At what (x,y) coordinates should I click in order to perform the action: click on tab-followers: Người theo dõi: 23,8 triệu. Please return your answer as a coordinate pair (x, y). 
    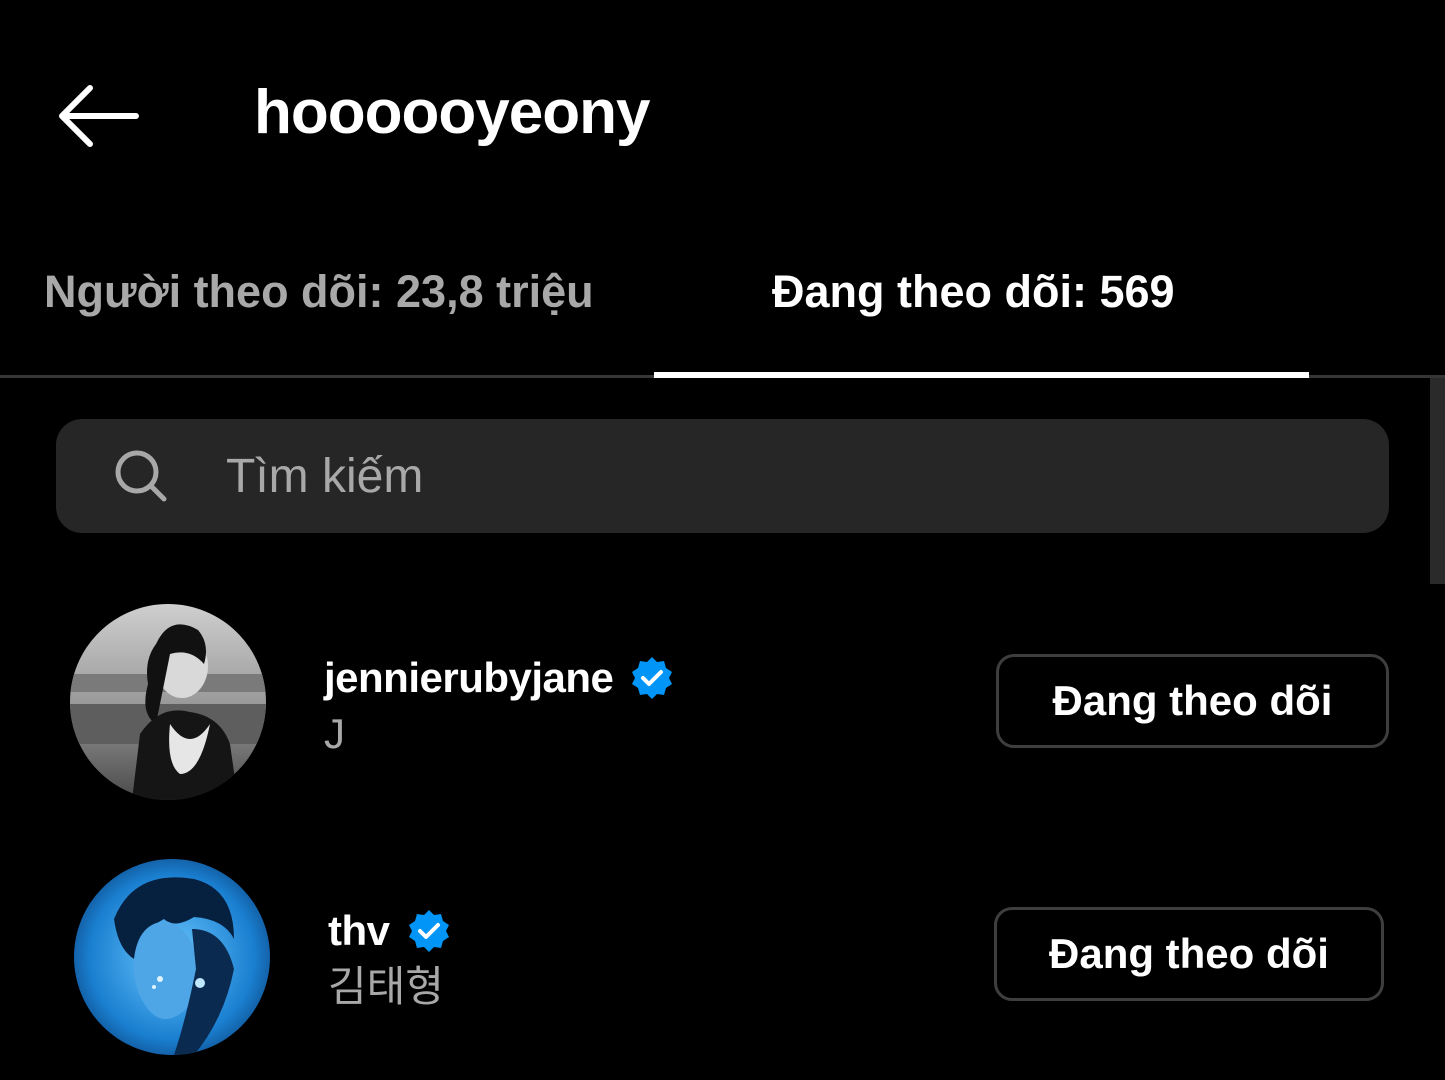
    Looking at the image, I should click on (319, 292).